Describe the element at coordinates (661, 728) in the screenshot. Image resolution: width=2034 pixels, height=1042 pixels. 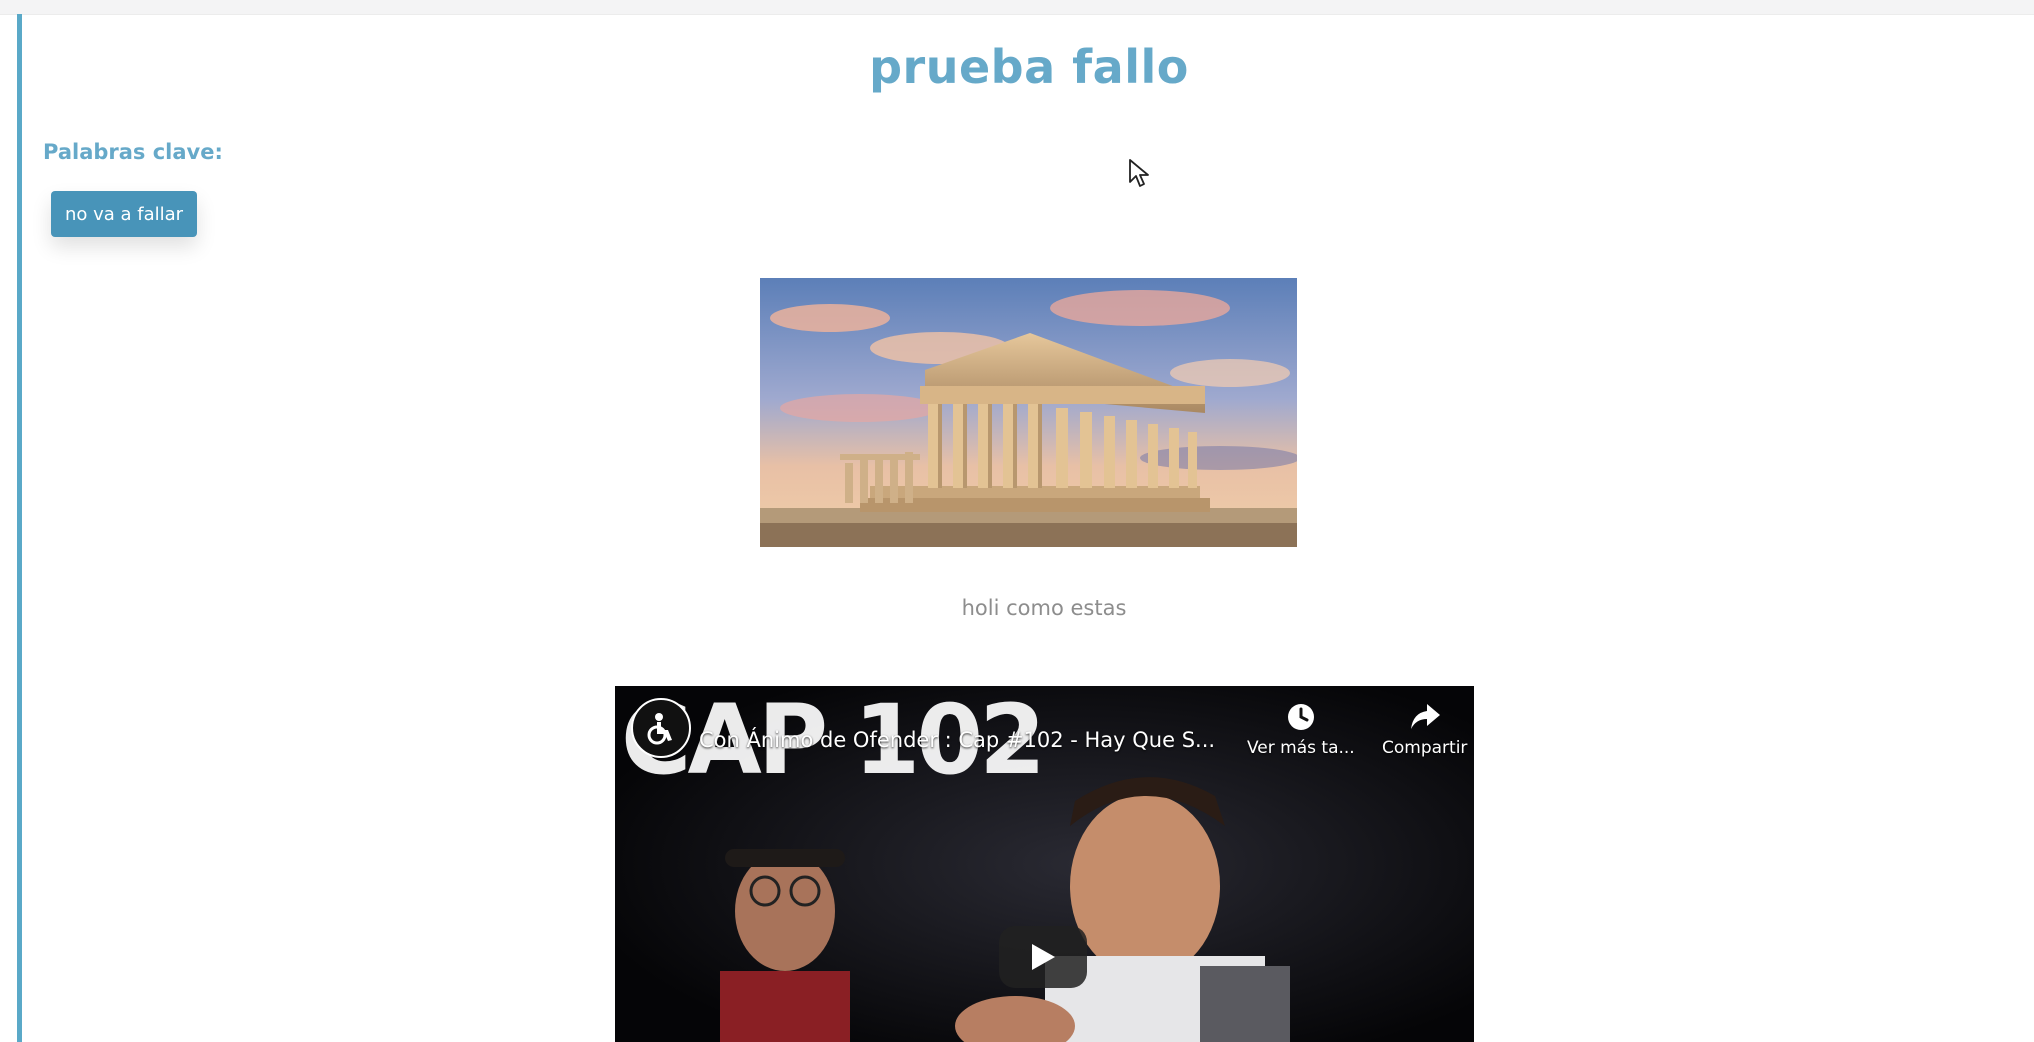
I see `channel-avatar-icon` at that location.